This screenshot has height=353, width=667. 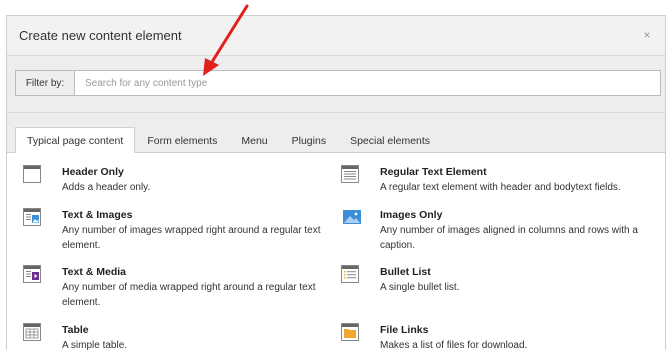 I want to click on content-item-header-only: Header Only Adds a header only., so click(x=177, y=180).